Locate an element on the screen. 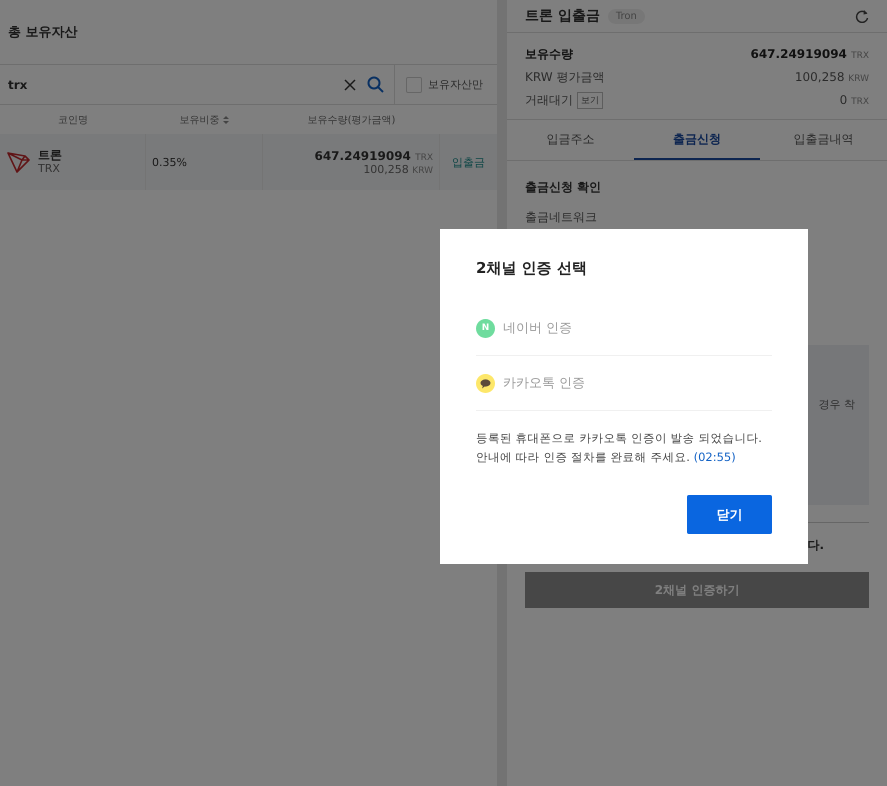  summary-value: 100,258 KRW is located at coordinates (831, 77).